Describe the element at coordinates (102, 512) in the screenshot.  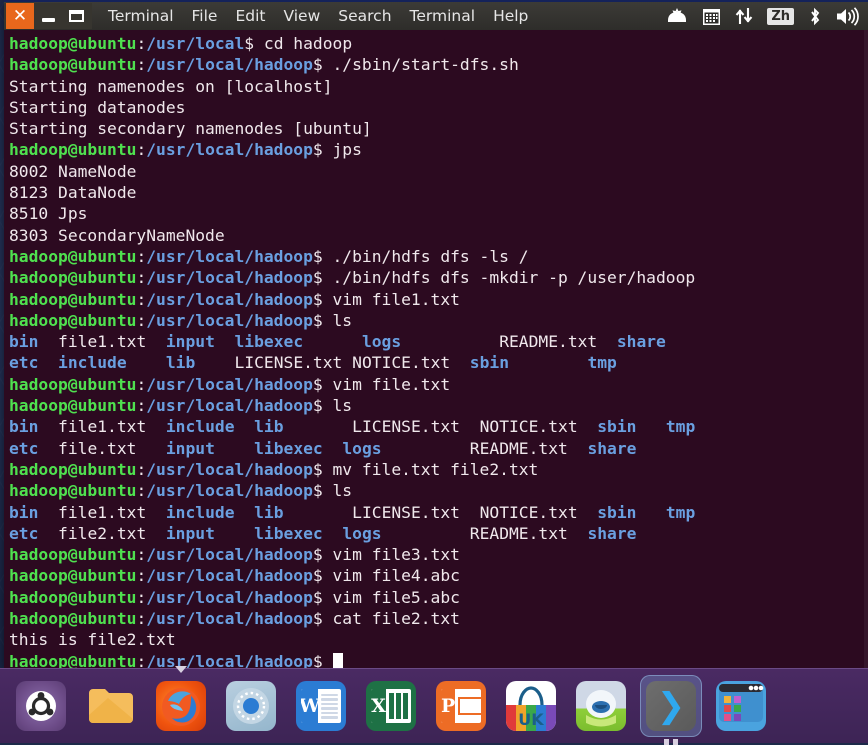
I see `ls-file-entry: file1.txt` at that location.